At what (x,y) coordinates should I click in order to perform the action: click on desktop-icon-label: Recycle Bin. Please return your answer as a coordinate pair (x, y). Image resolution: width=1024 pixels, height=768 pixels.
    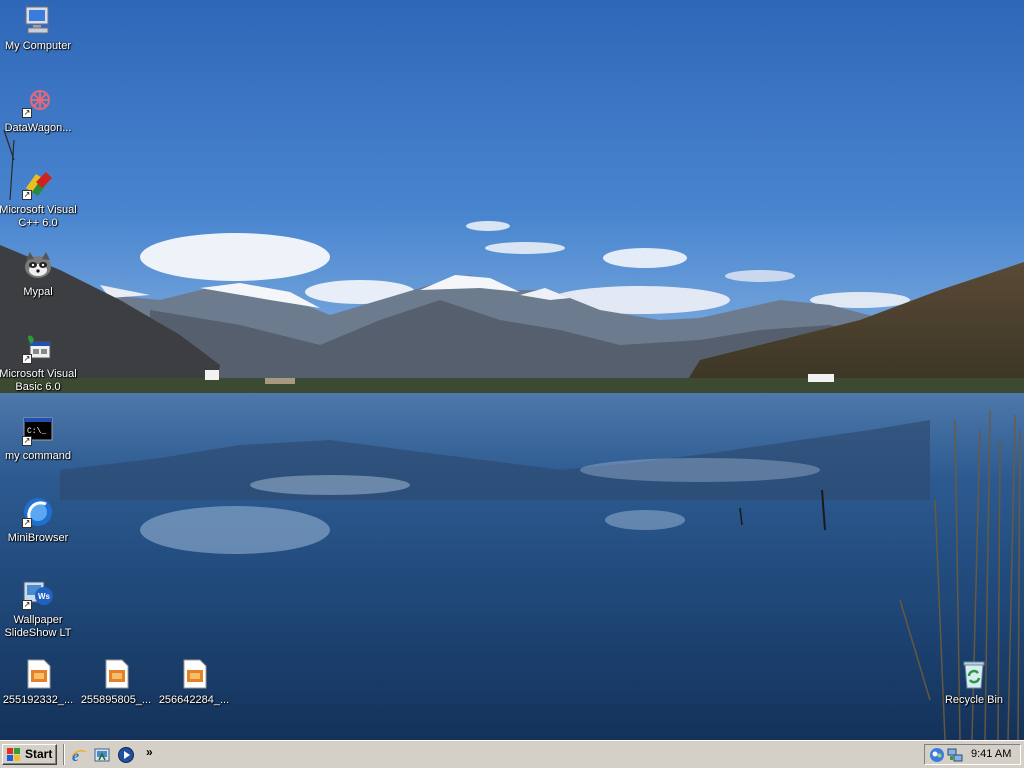
    Looking at the image, I should click on (974, 700).